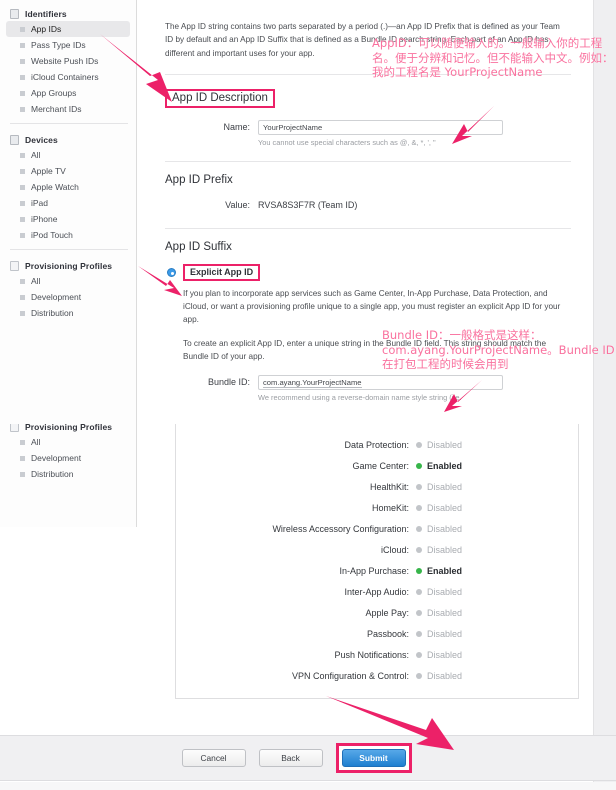  I want to click on sidebar-item-merchant-ids: Merchant IDs, so click(68, 109).